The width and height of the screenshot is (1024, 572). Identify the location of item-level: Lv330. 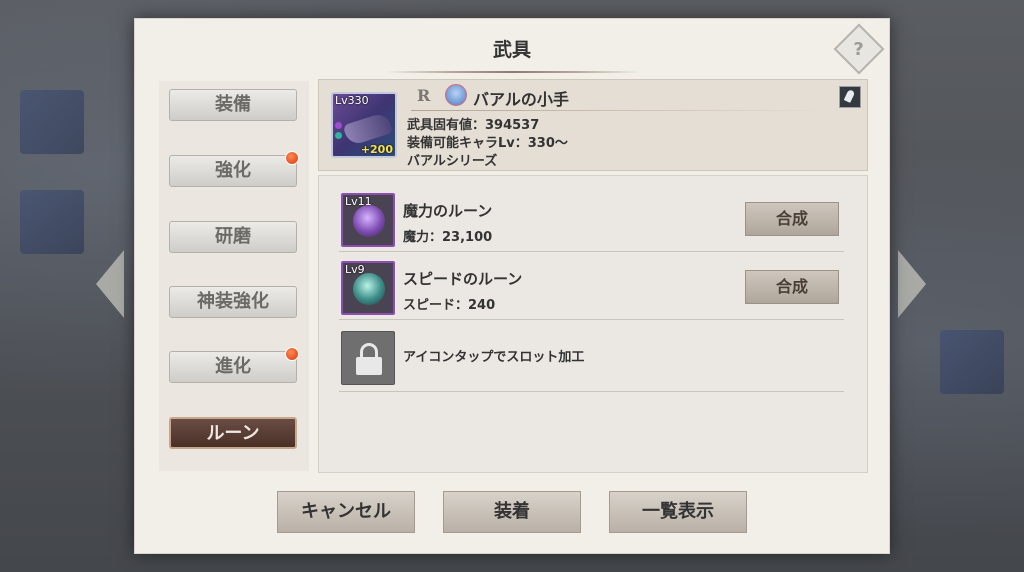
(352, 100).